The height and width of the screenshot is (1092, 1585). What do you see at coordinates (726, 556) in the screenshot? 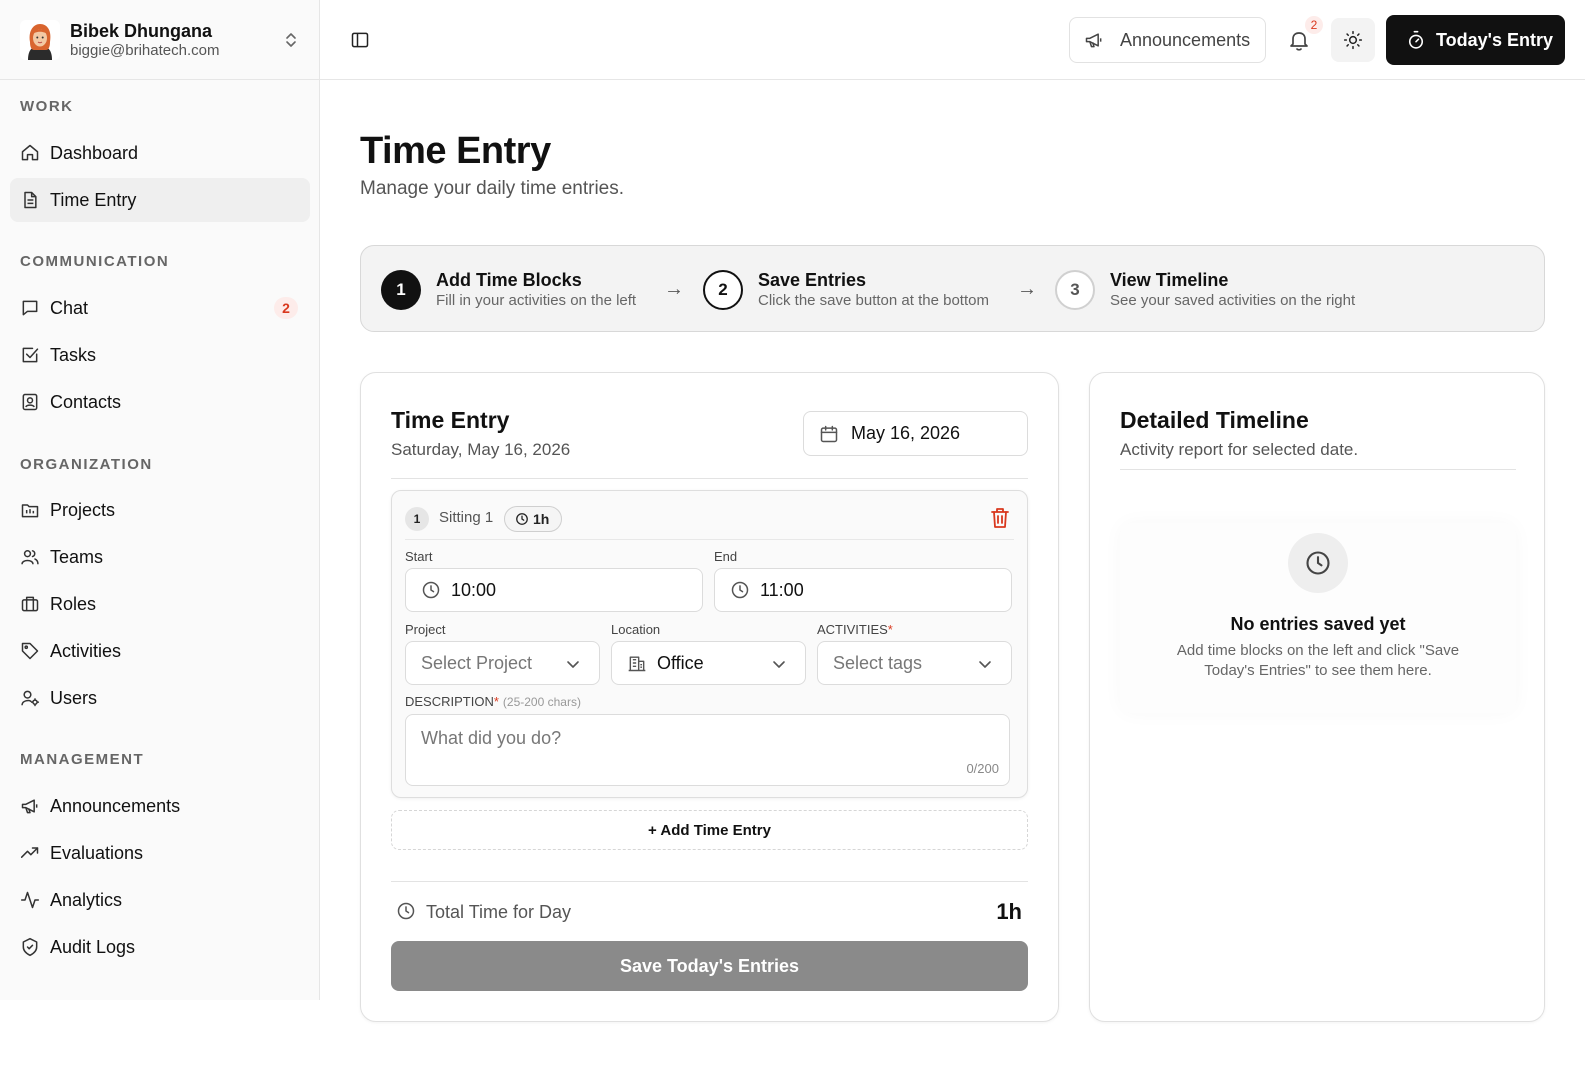
I see `end-label: End` at bounding box center [726, 556].